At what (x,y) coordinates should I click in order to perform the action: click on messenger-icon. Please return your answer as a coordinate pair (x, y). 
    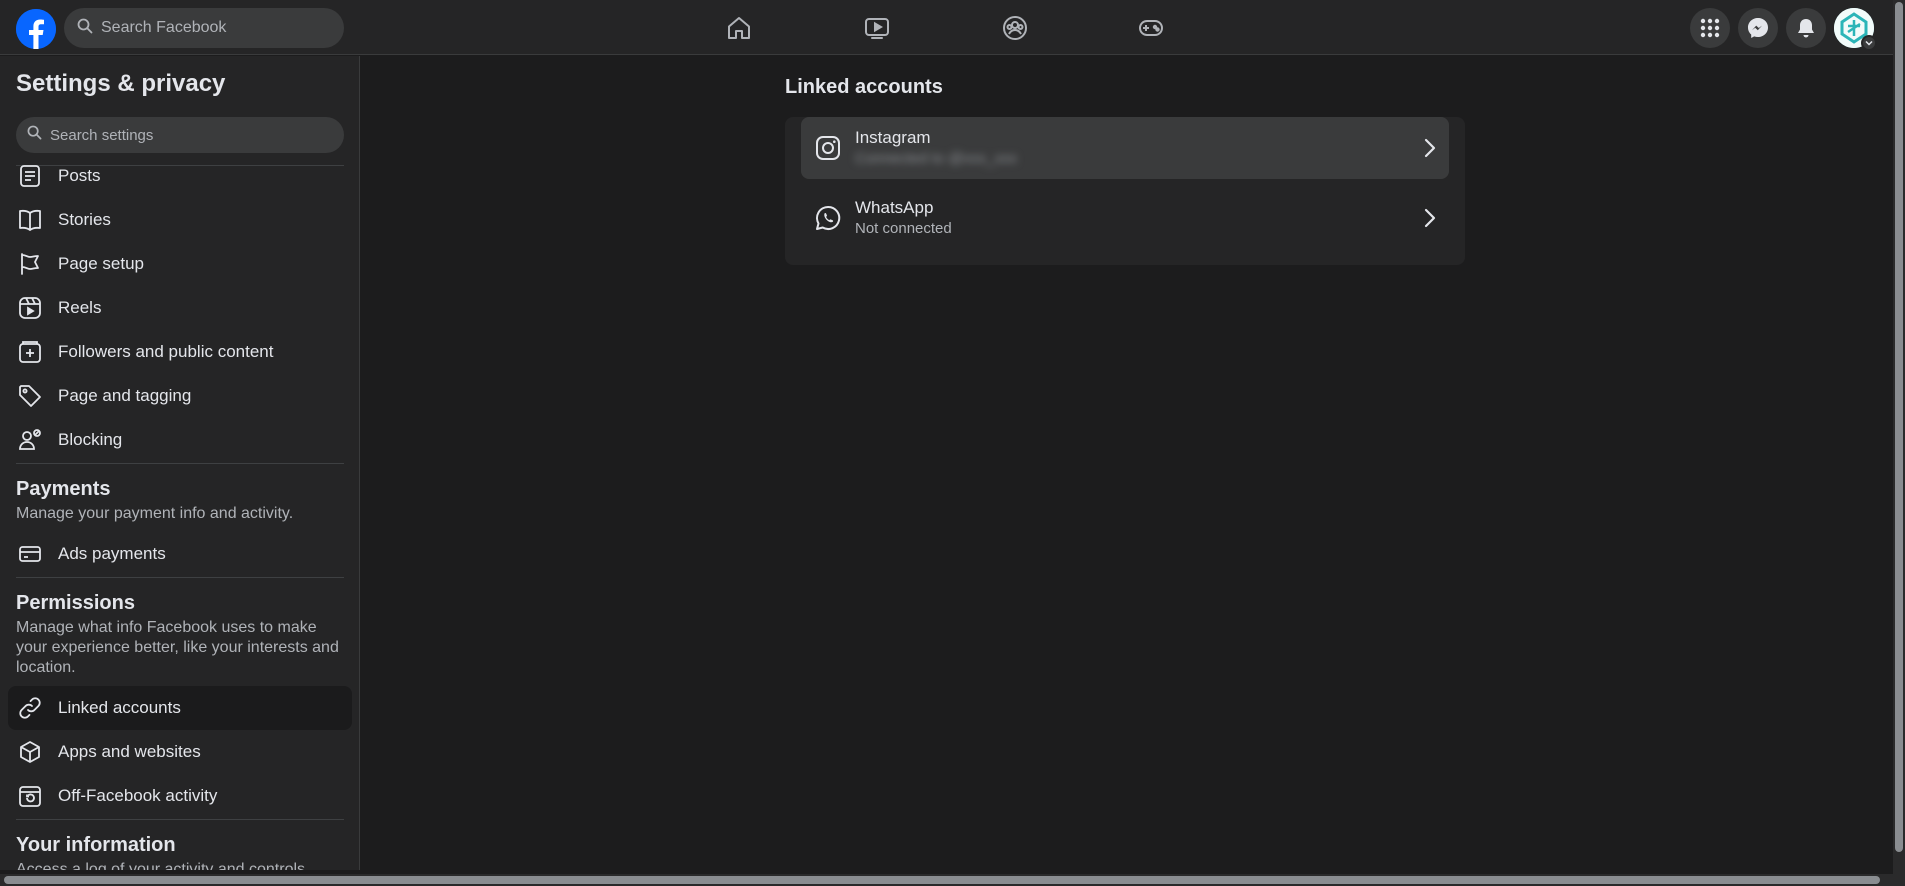
    Looking at the image, I should click on (1758, 28).